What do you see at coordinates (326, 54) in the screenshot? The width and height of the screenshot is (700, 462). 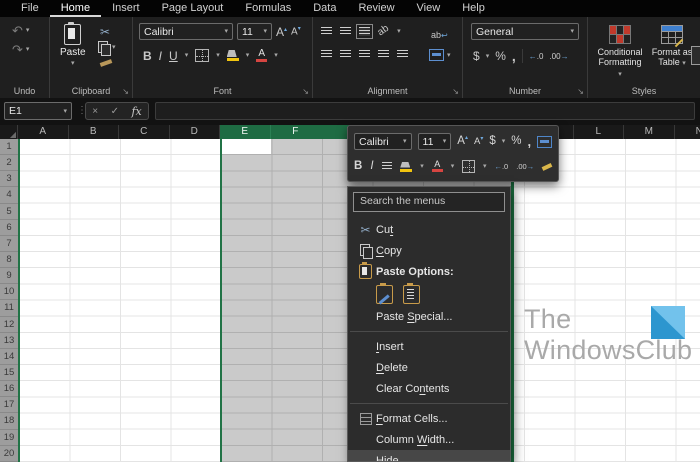 I see `align-left-icon` at bounding box center [326, 54].